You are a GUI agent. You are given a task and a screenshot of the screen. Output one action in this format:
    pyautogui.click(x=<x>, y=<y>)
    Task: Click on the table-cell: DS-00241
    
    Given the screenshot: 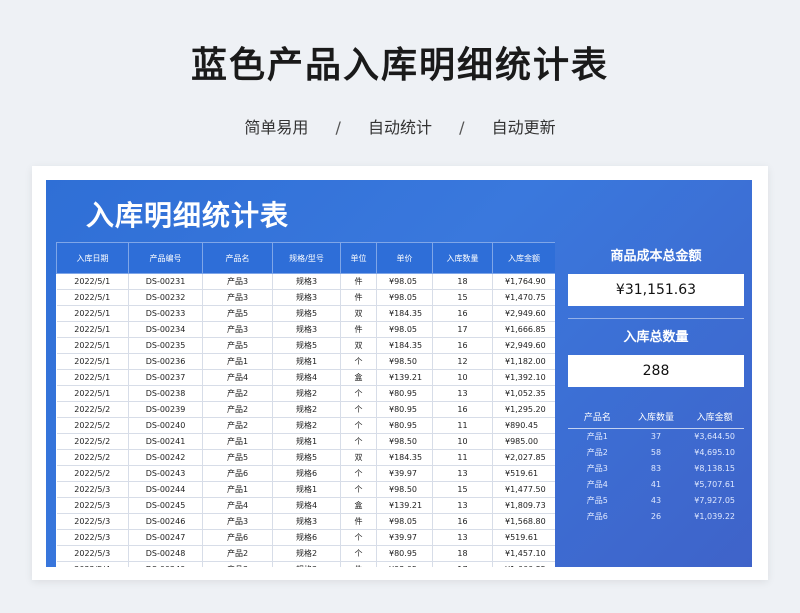 What is the action you would take?
    pyautogui.click(x=165, y=441)
    